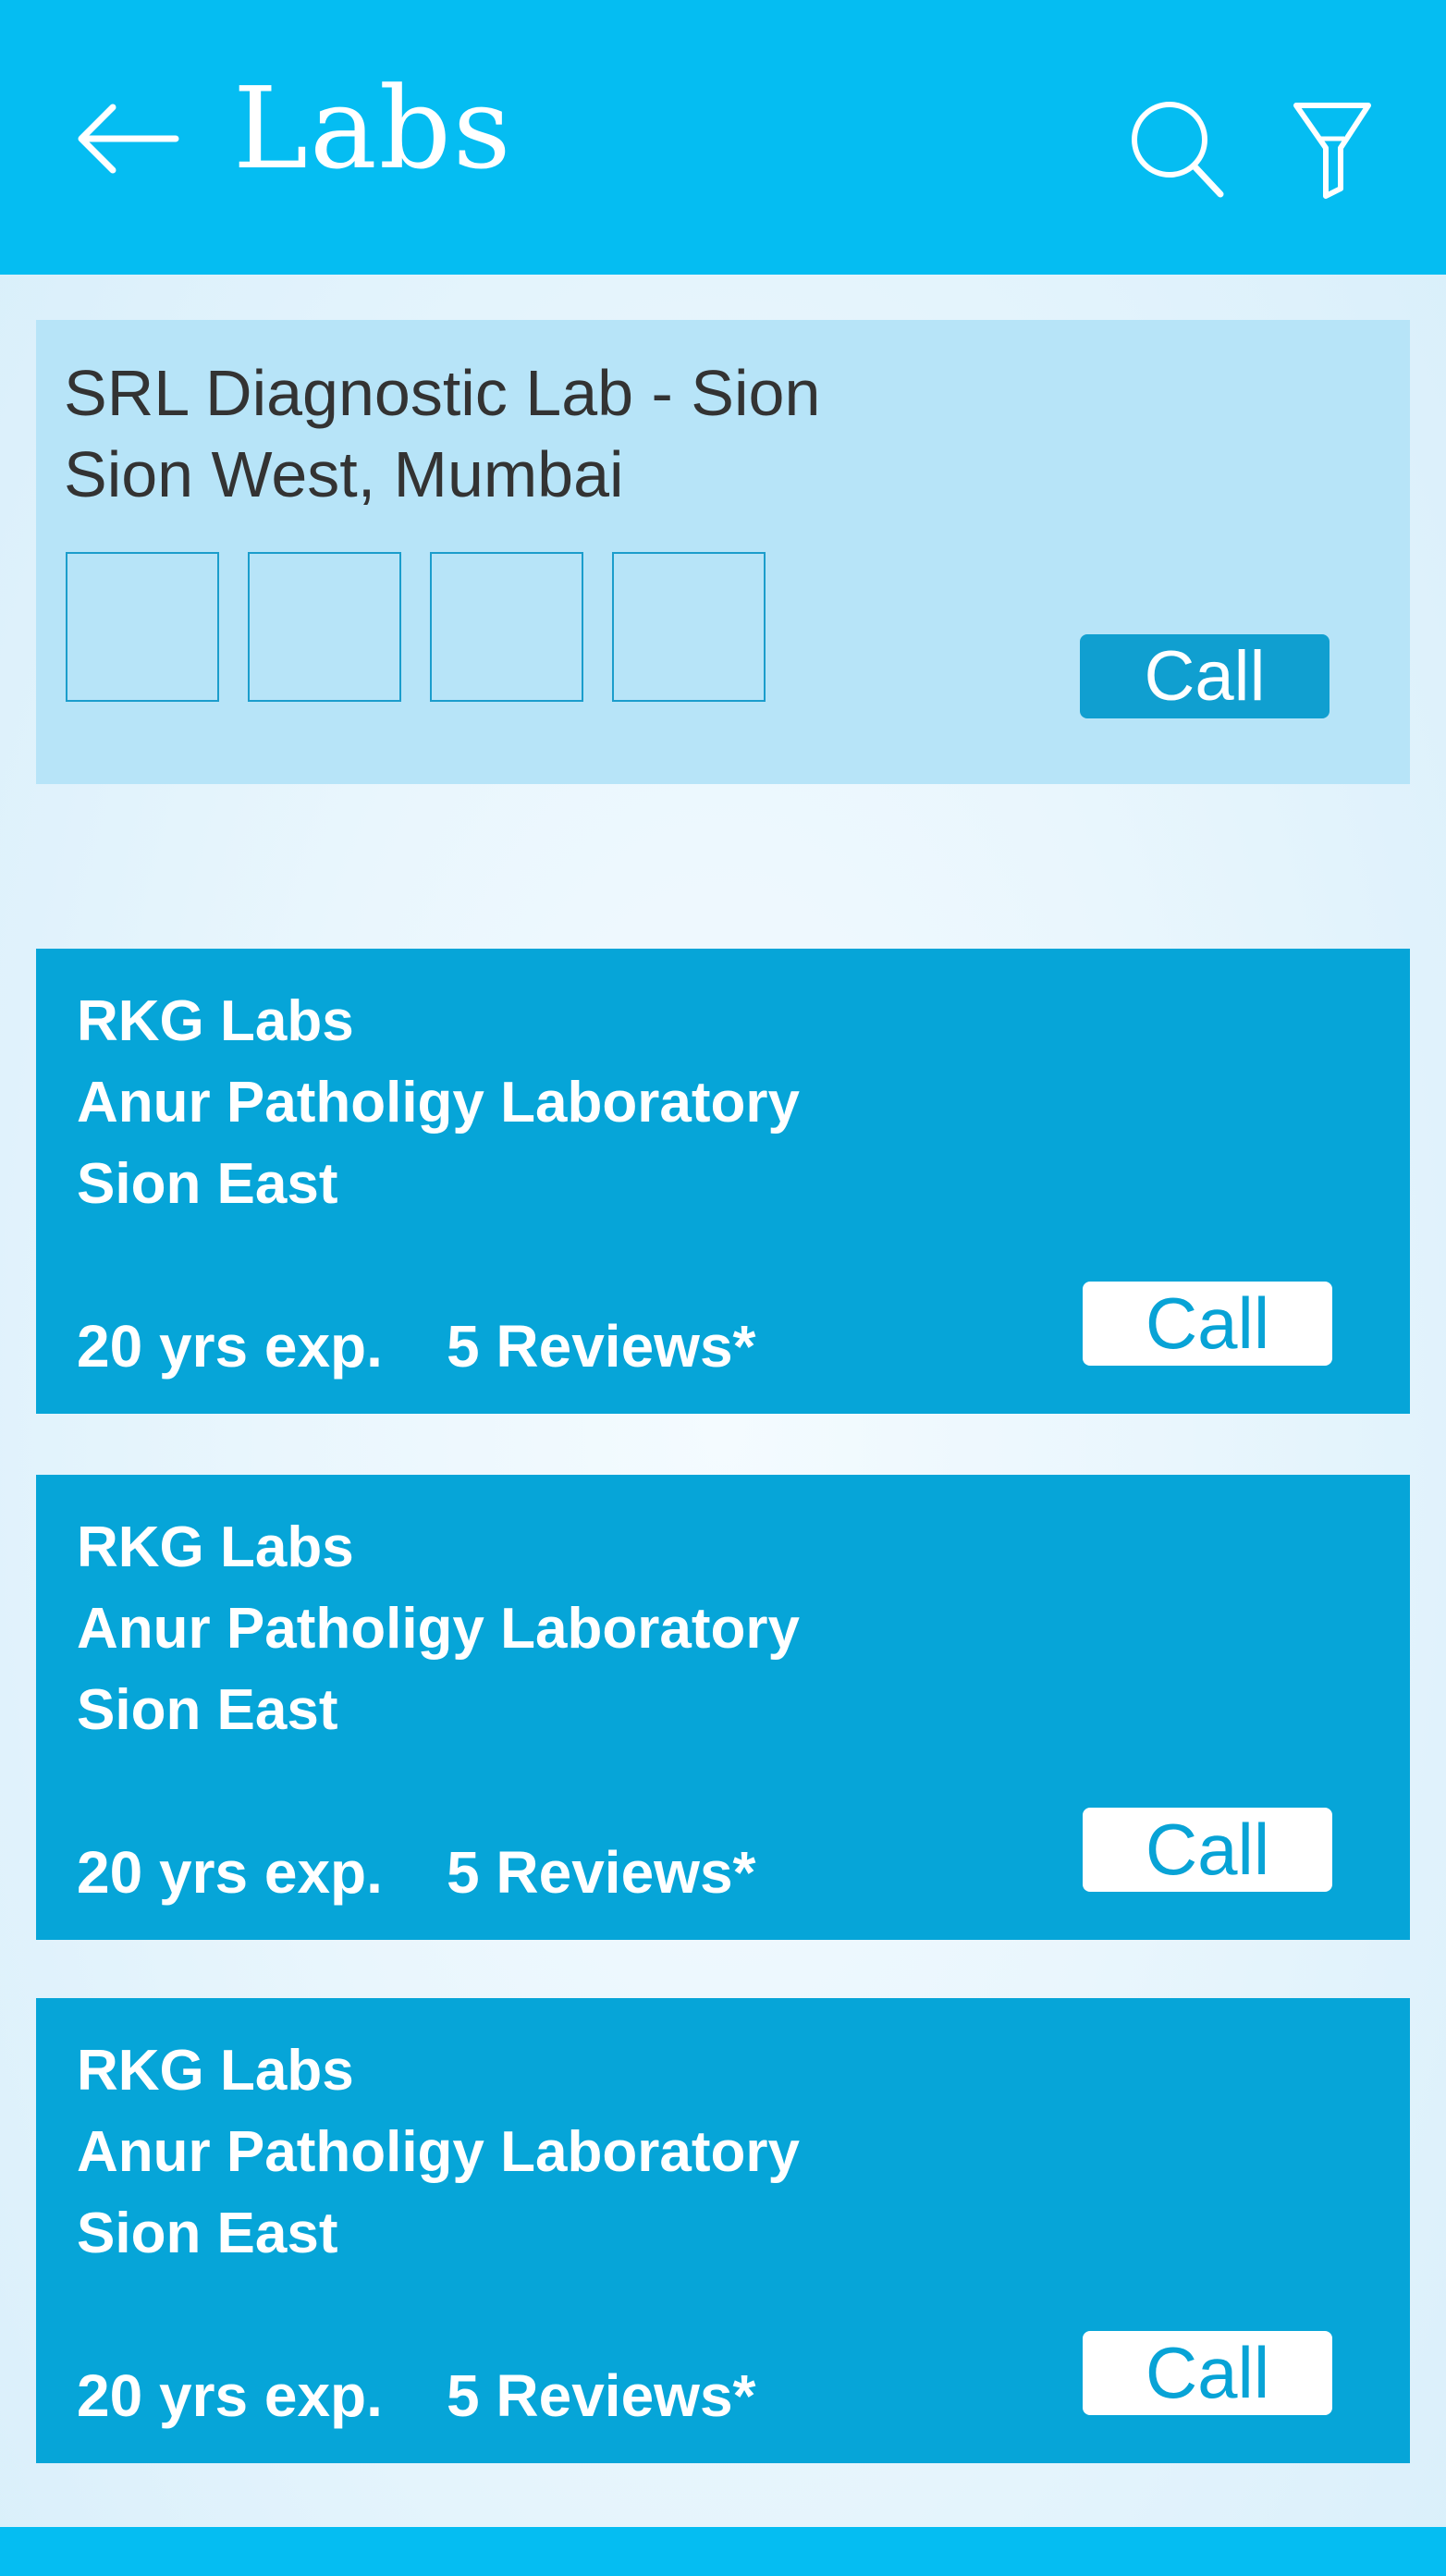 This screenshot has height=2576, width=1446. I want to click on featured-lab-name: SRL Diagnostic Lab - Sion, so click(442, 393).